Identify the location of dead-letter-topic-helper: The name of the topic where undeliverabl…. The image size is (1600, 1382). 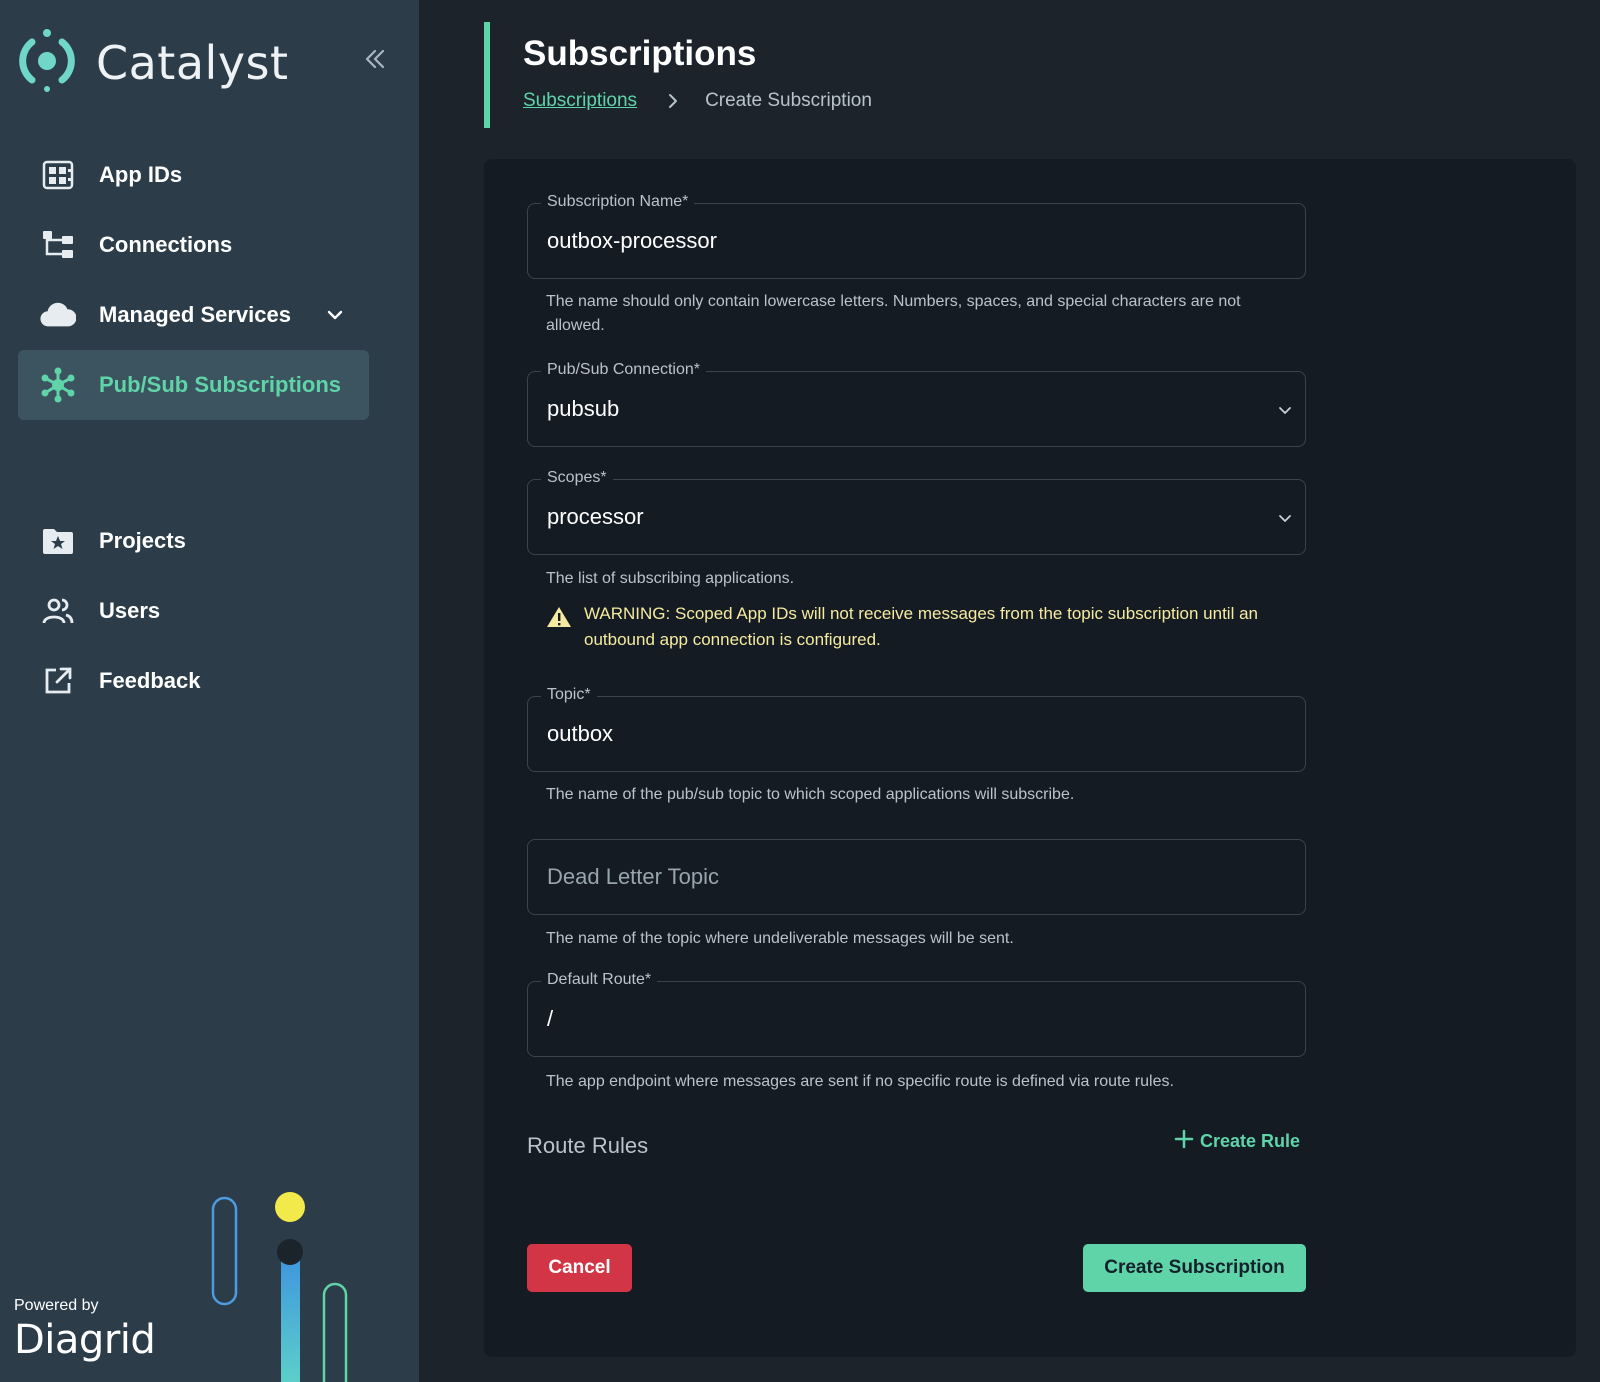
(780, 938).